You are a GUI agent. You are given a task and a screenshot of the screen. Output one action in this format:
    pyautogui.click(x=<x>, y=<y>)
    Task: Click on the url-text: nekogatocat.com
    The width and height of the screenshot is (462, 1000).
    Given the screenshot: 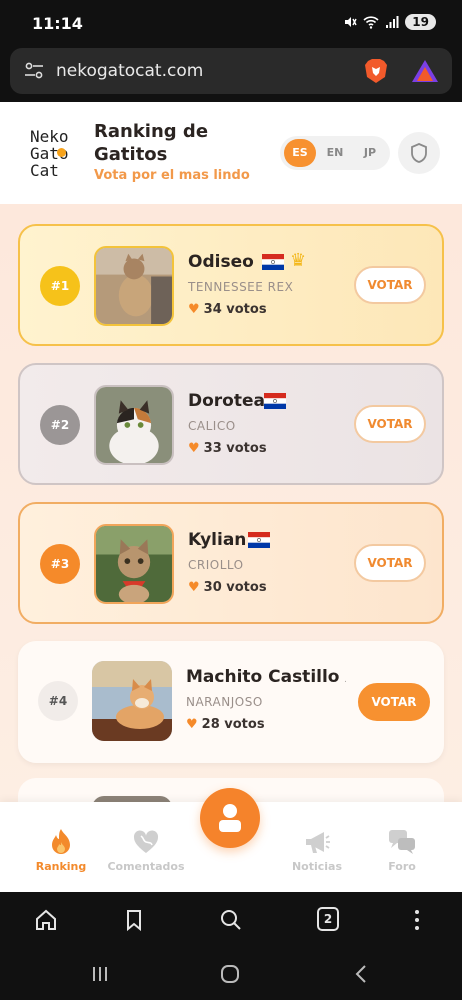 What is the action you would take?
    pyautogui.click(x=129, y=71)
    